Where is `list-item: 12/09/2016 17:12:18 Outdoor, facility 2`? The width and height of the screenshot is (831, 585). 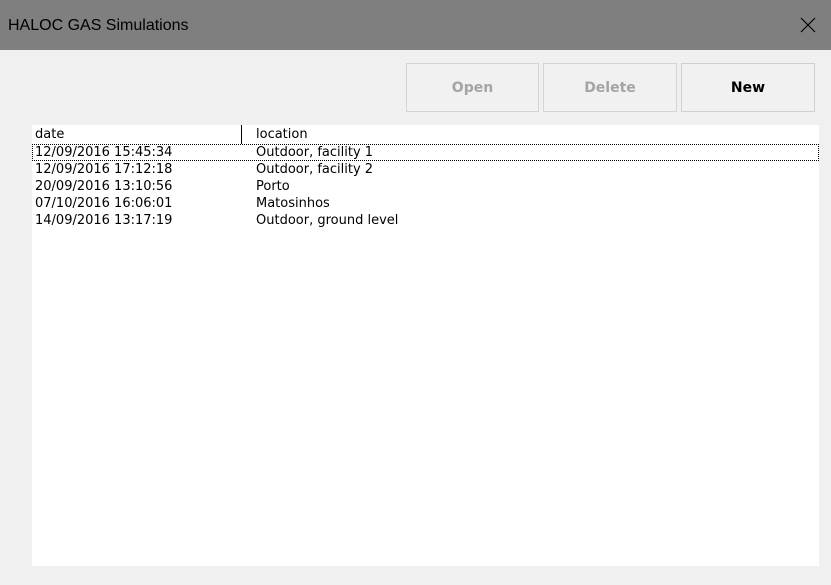
list-item: 12/09/2016 17:12:18 Outdoor, facility 2 is located at coordinates (425, 169).